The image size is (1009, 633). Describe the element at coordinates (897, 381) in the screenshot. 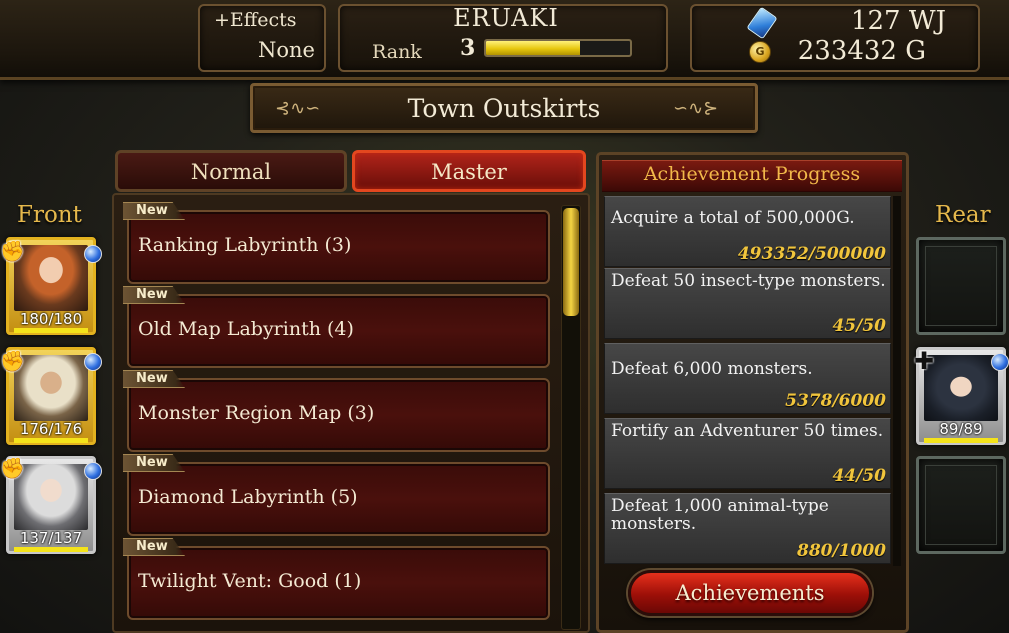

I see `achievement-scrollbar` at that location.